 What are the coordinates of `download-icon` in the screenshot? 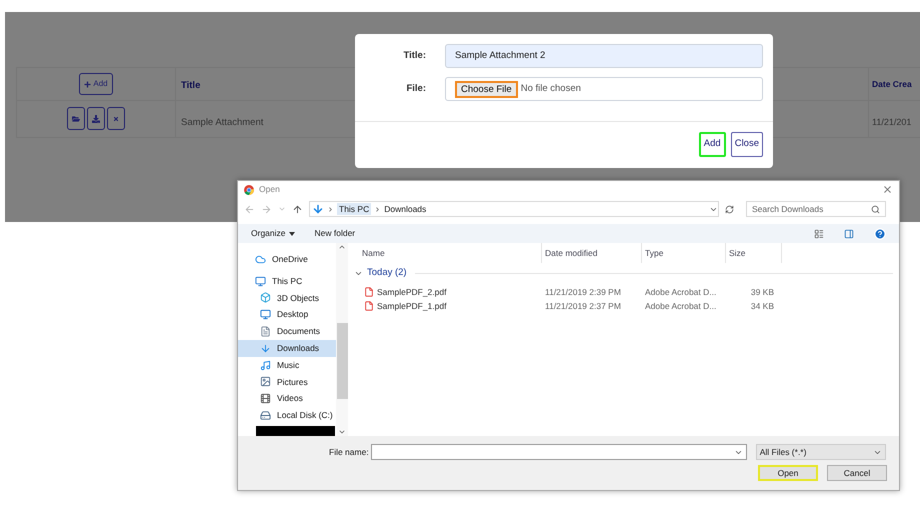 It's located at (96, 118).